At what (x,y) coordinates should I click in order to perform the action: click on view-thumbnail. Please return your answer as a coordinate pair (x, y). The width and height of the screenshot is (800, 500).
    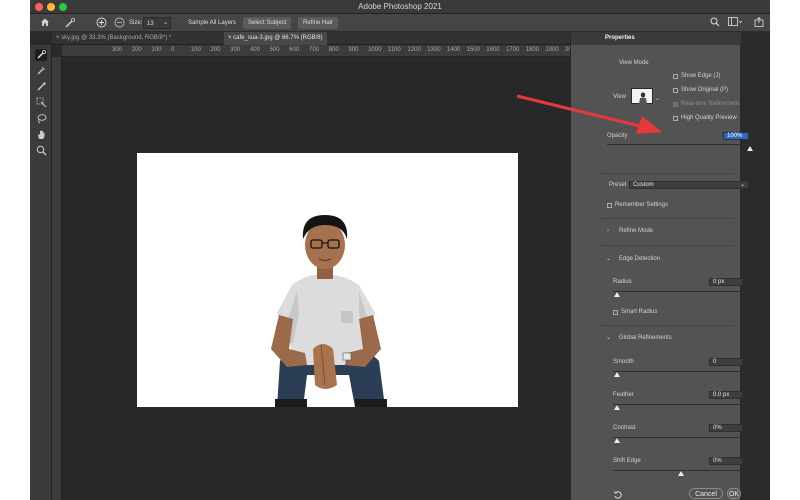
    Looking at the image, I should click on (642, 96).